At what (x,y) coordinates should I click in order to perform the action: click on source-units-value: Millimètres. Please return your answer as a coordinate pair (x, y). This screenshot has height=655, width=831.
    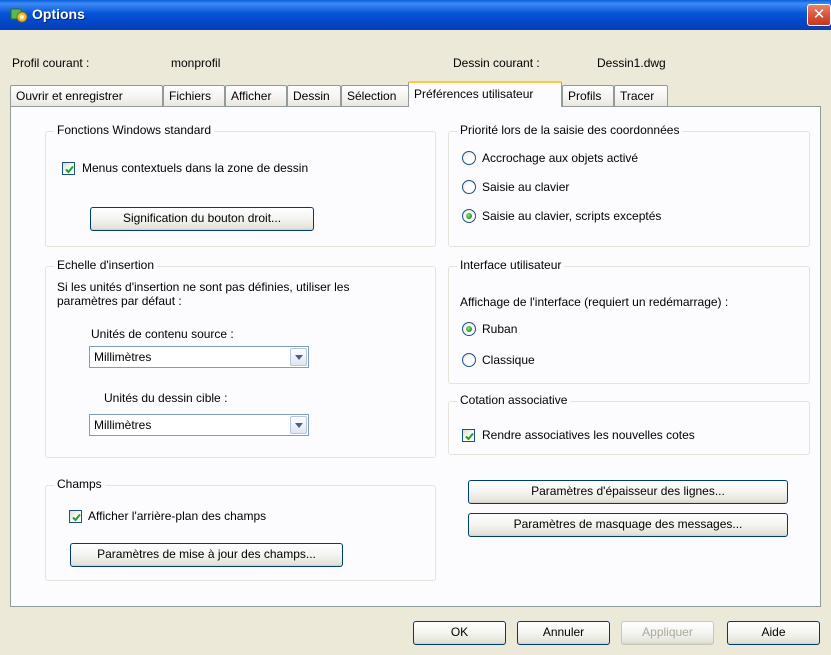
    Looking at the image, I should click on (123, 357).